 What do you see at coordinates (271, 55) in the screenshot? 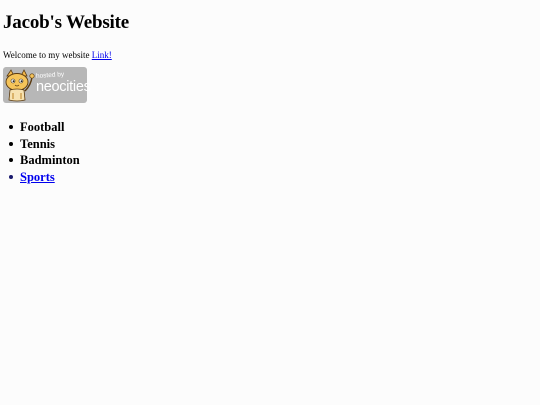
I see `welcome-paragraph: Welcome to my website Link!` at bounding box center [271, 55].